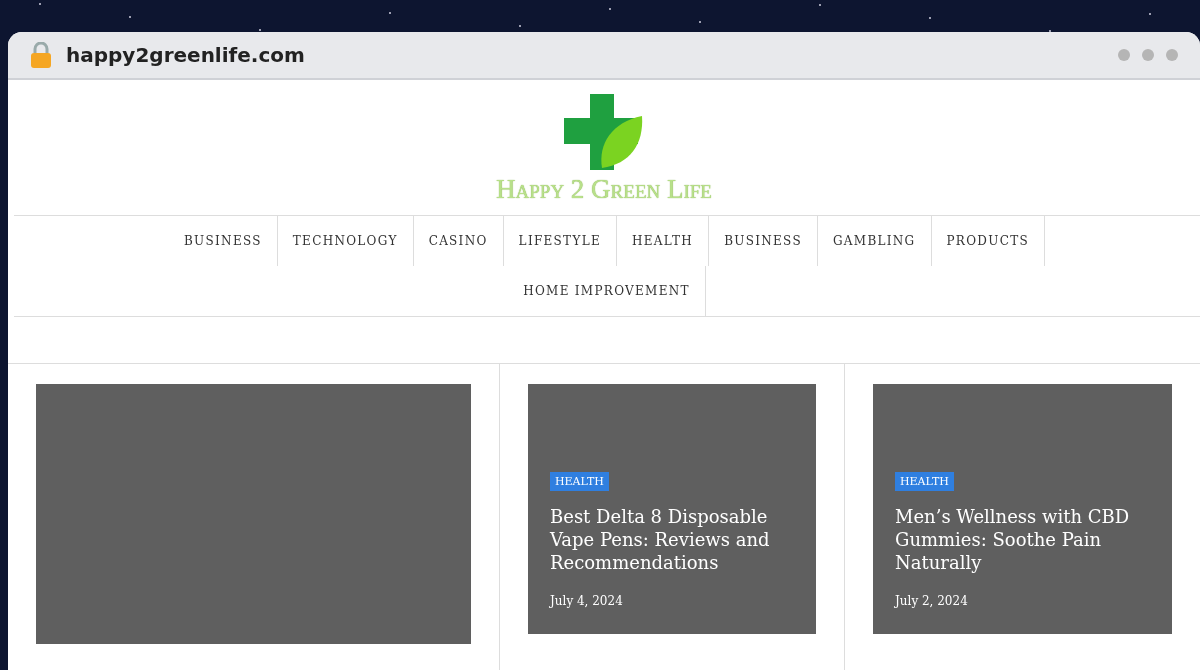  I want to click on post-title: Men’s Wellness with CBD Gummies: Soothe Pain Naturally, so click(1022, 539).